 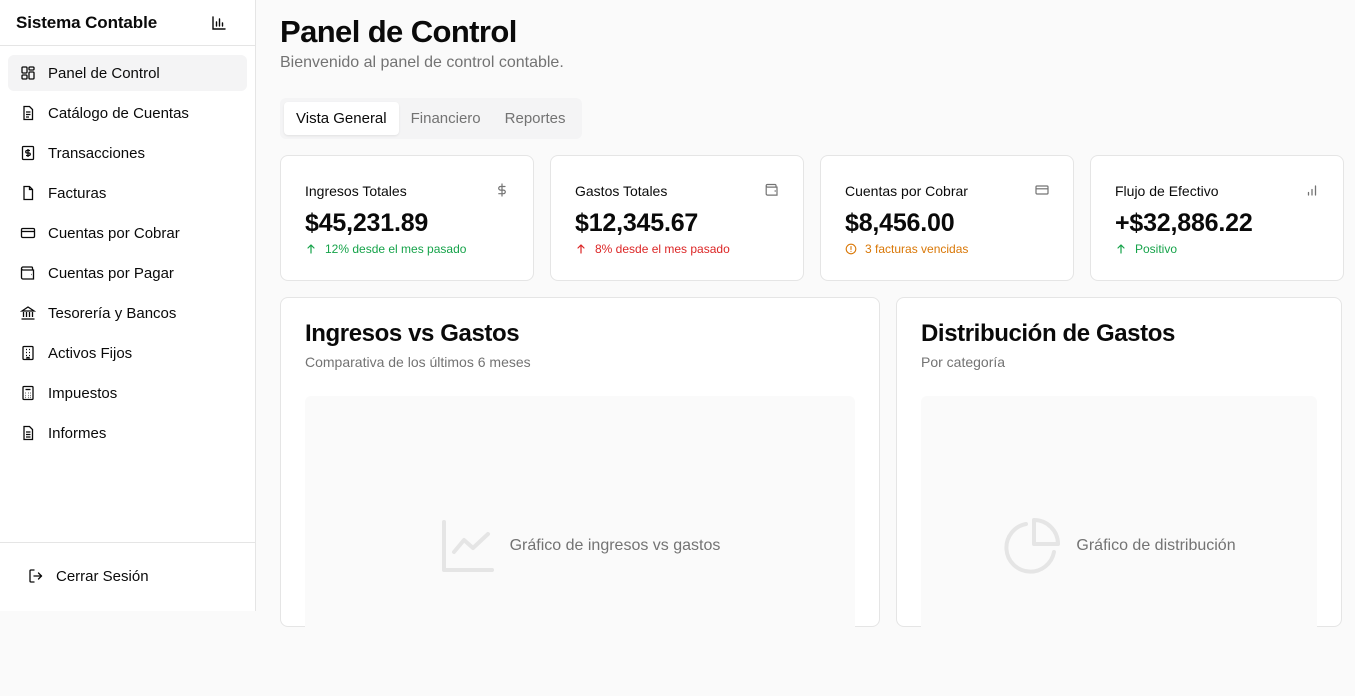 What do you see at coordinates (28, 153) in the screenshot?
I see `dollar-square-icon` at bounding box center [28, 153].